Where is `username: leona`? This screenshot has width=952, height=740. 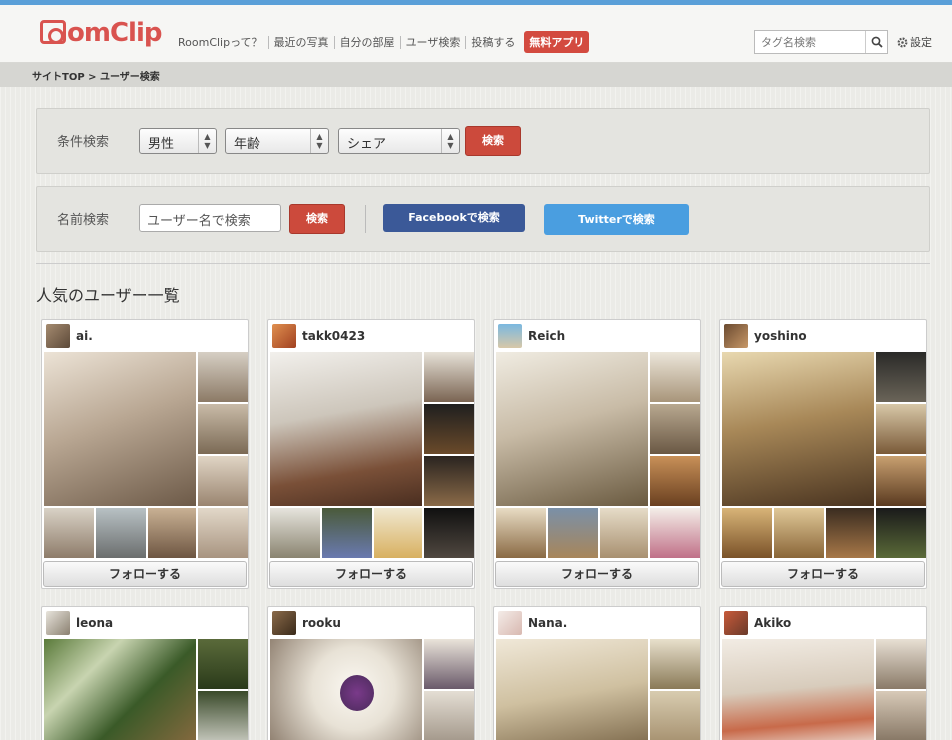
username: leona is located at coordinates (94, 623).